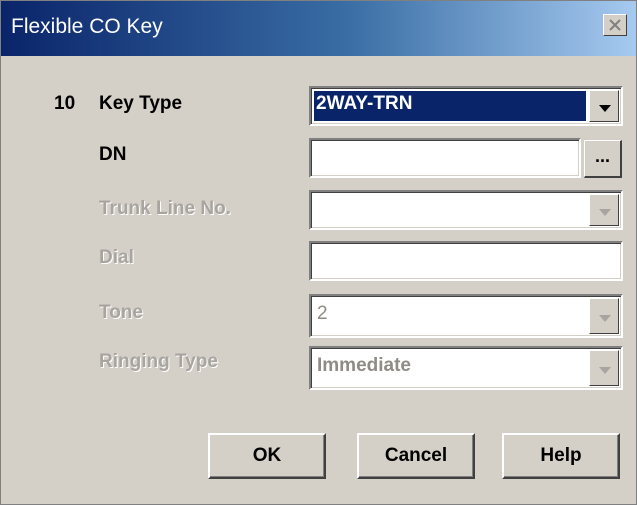  I want to click on tone-label-text: Tone, so click(121, 312).